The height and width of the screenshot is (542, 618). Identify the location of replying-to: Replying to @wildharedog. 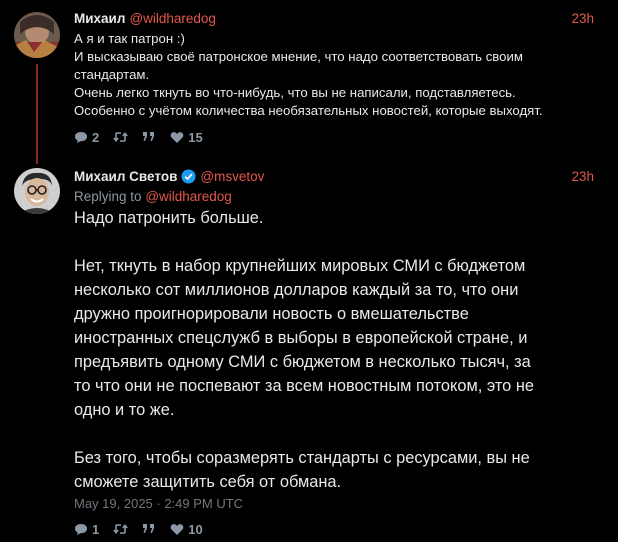
(153, 197).